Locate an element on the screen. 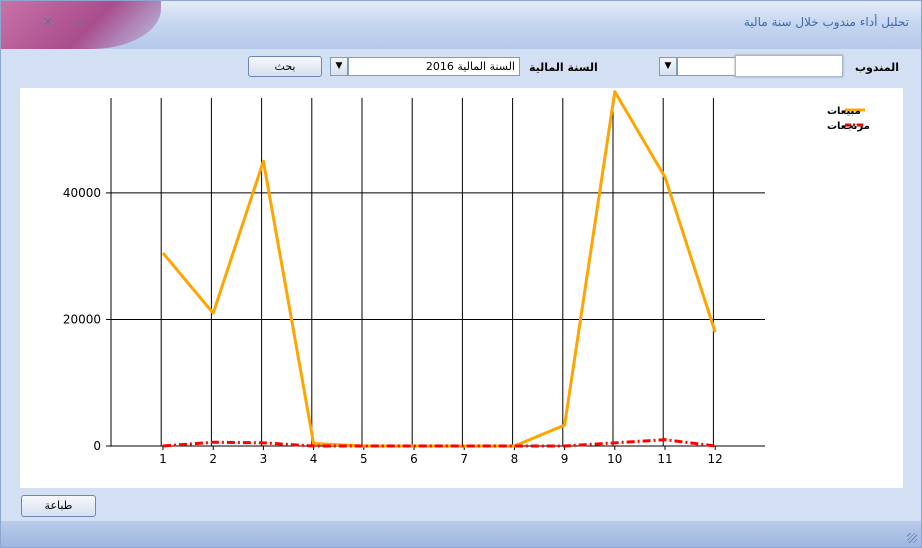 Image resolution: width=922 pixels, height=548 pixels. y-tick-label: 40000 is located at coordinates (82, 193).